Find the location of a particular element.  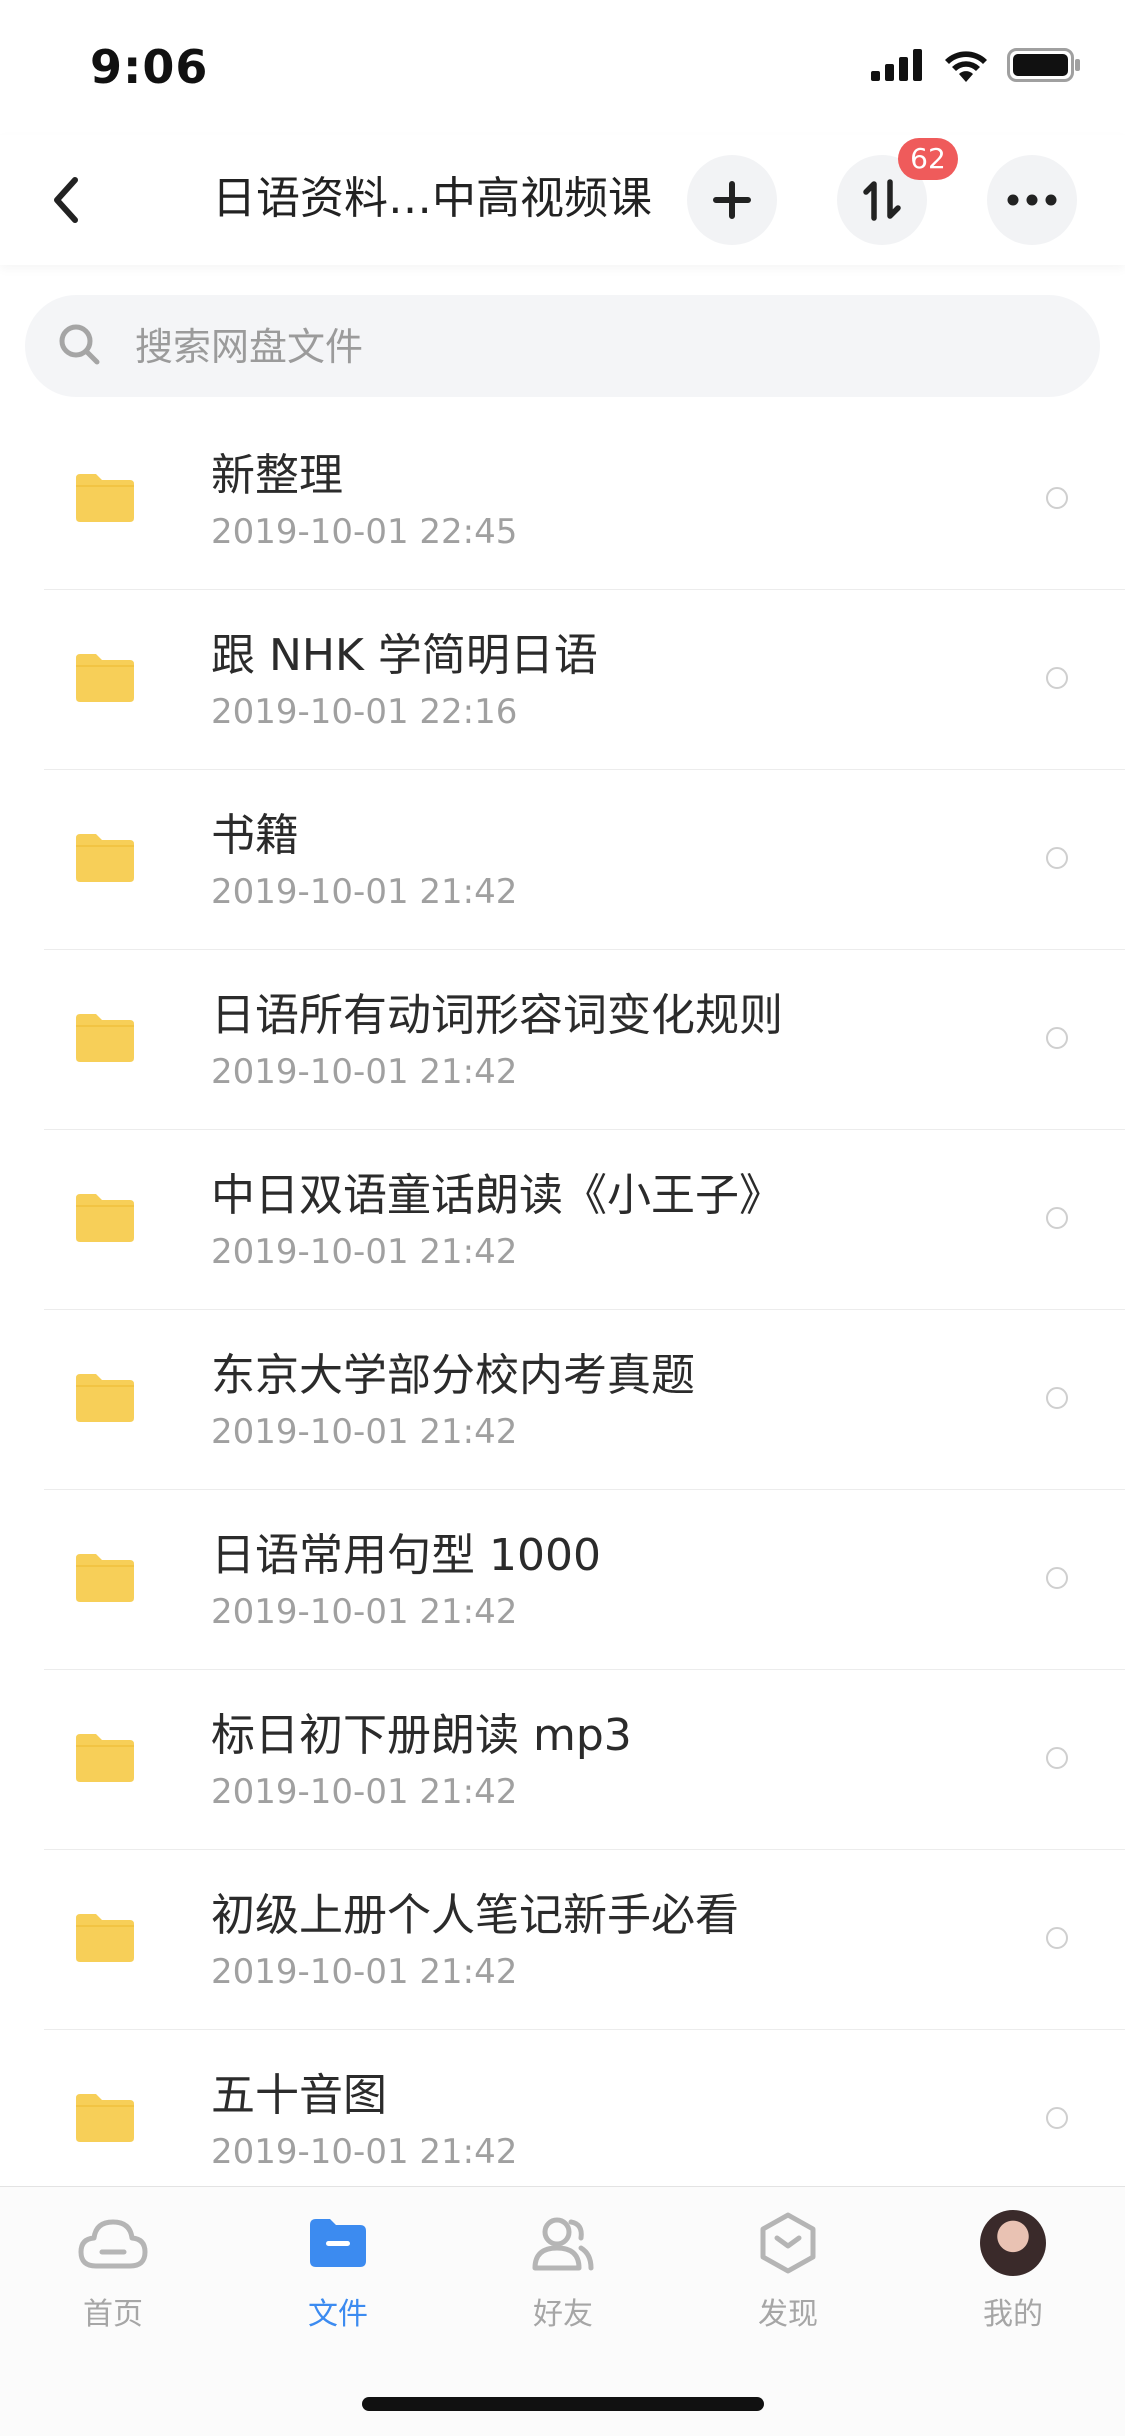

plus-icon is located at coordinates (732, 200).